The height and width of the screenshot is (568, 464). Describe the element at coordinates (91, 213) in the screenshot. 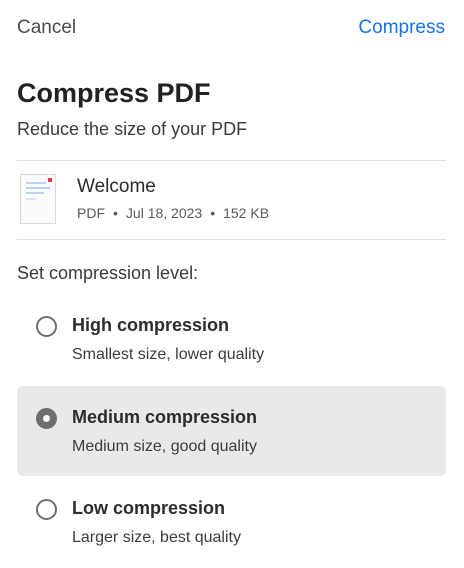

I see `file-type: PDF` at that location.